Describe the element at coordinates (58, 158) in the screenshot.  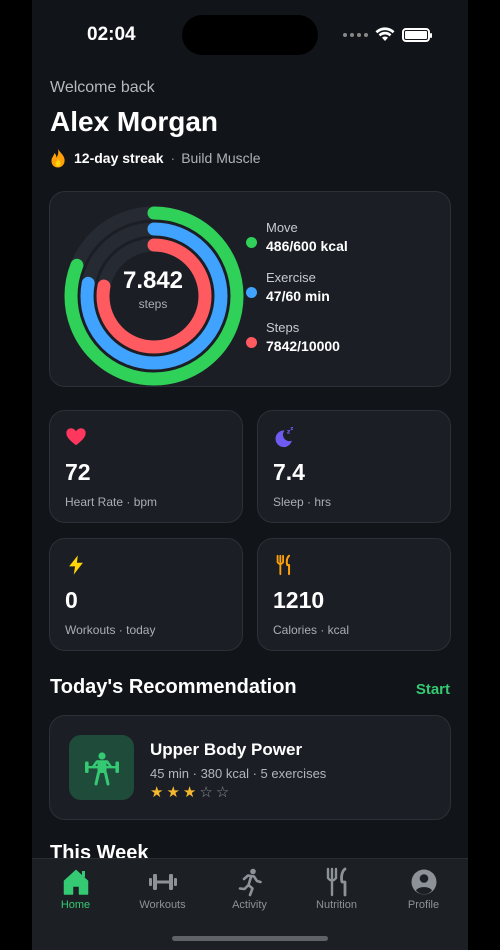
I see `flame-icon` at that location.